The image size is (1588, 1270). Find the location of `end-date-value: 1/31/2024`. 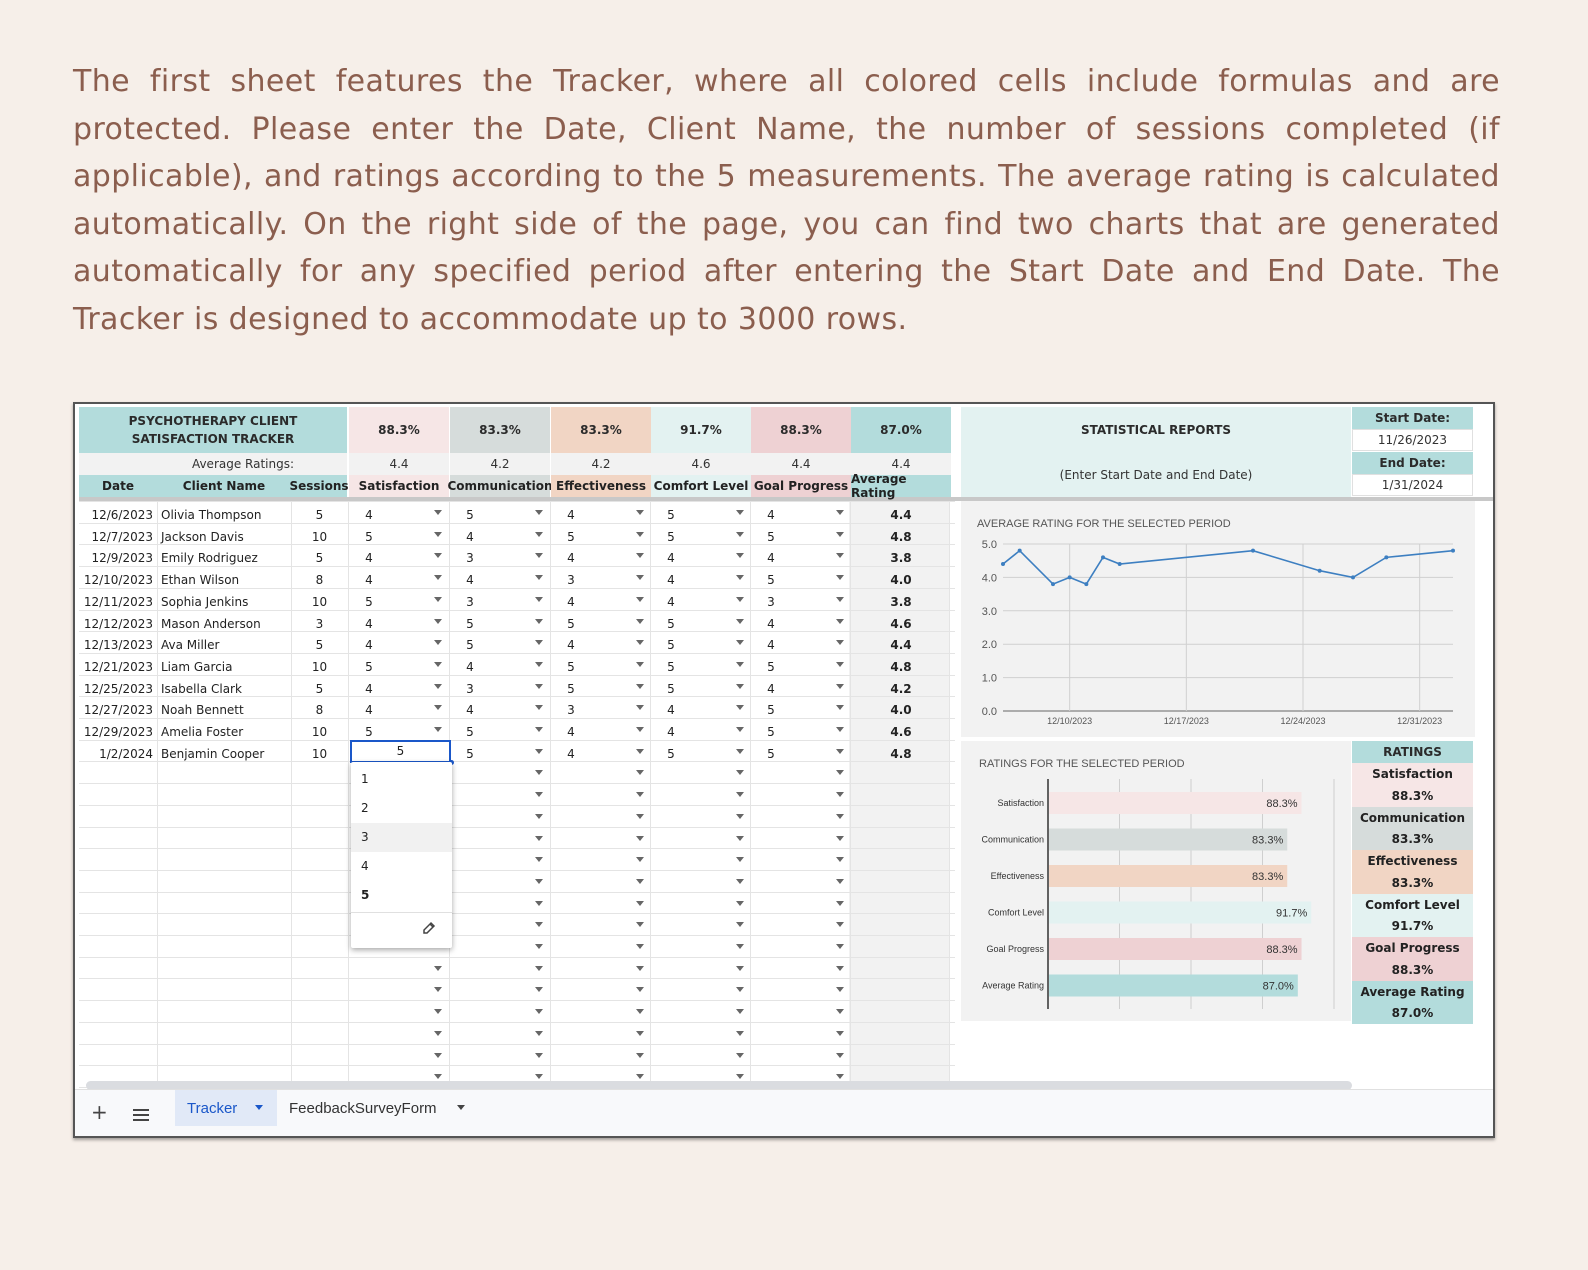

end-date-value: 1/31/2024 is located at coordinates (1412, 485).